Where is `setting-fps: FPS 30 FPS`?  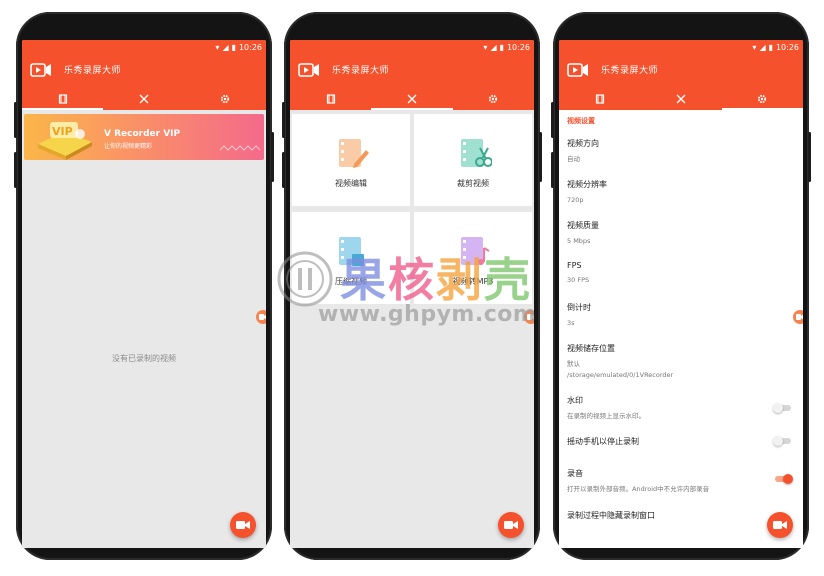 setting-fps: FPS 30 FPS is located at coordinates (681, 273).